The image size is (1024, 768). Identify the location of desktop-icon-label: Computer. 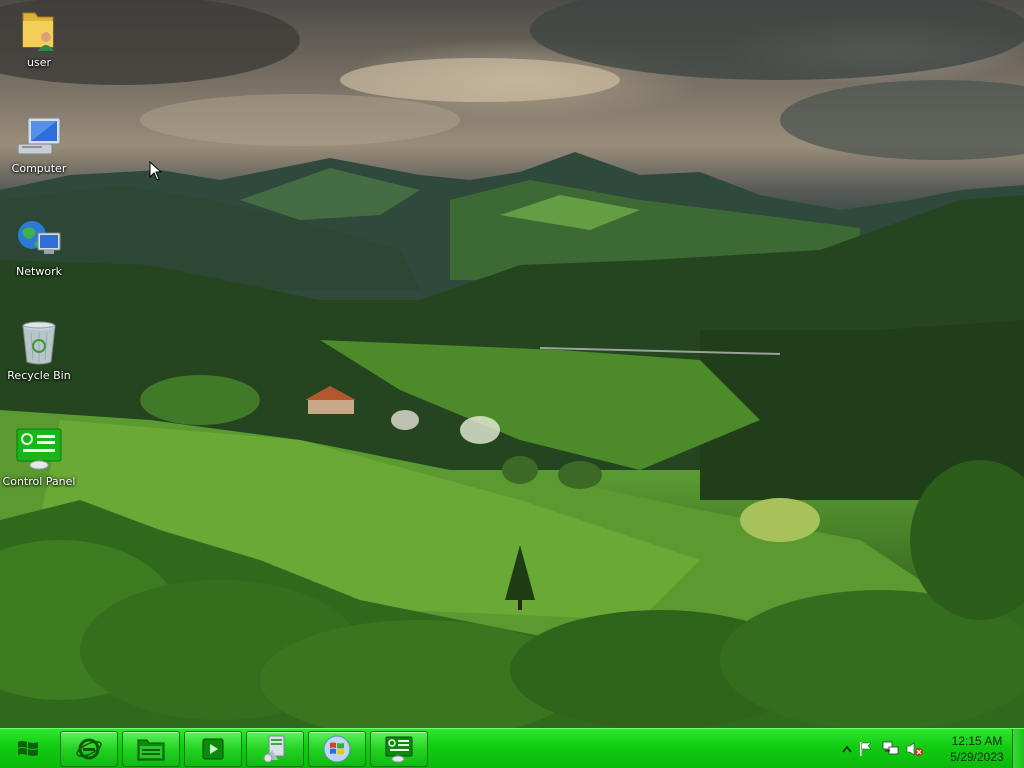
(39, 168).